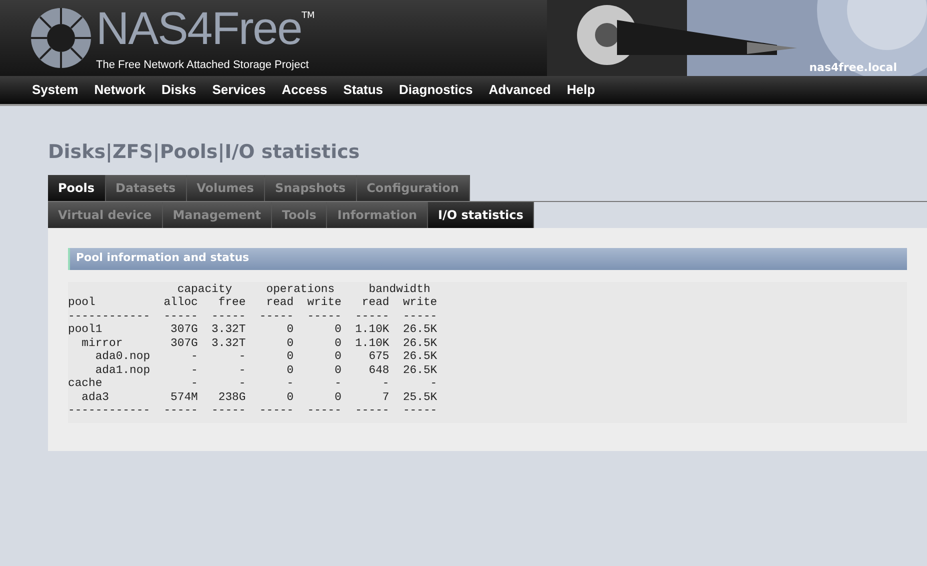 This screenshot has width=927, height=566. I want to click on page-title: Disks|ZFS|Pools|I/O statistics, so click(204, 152).